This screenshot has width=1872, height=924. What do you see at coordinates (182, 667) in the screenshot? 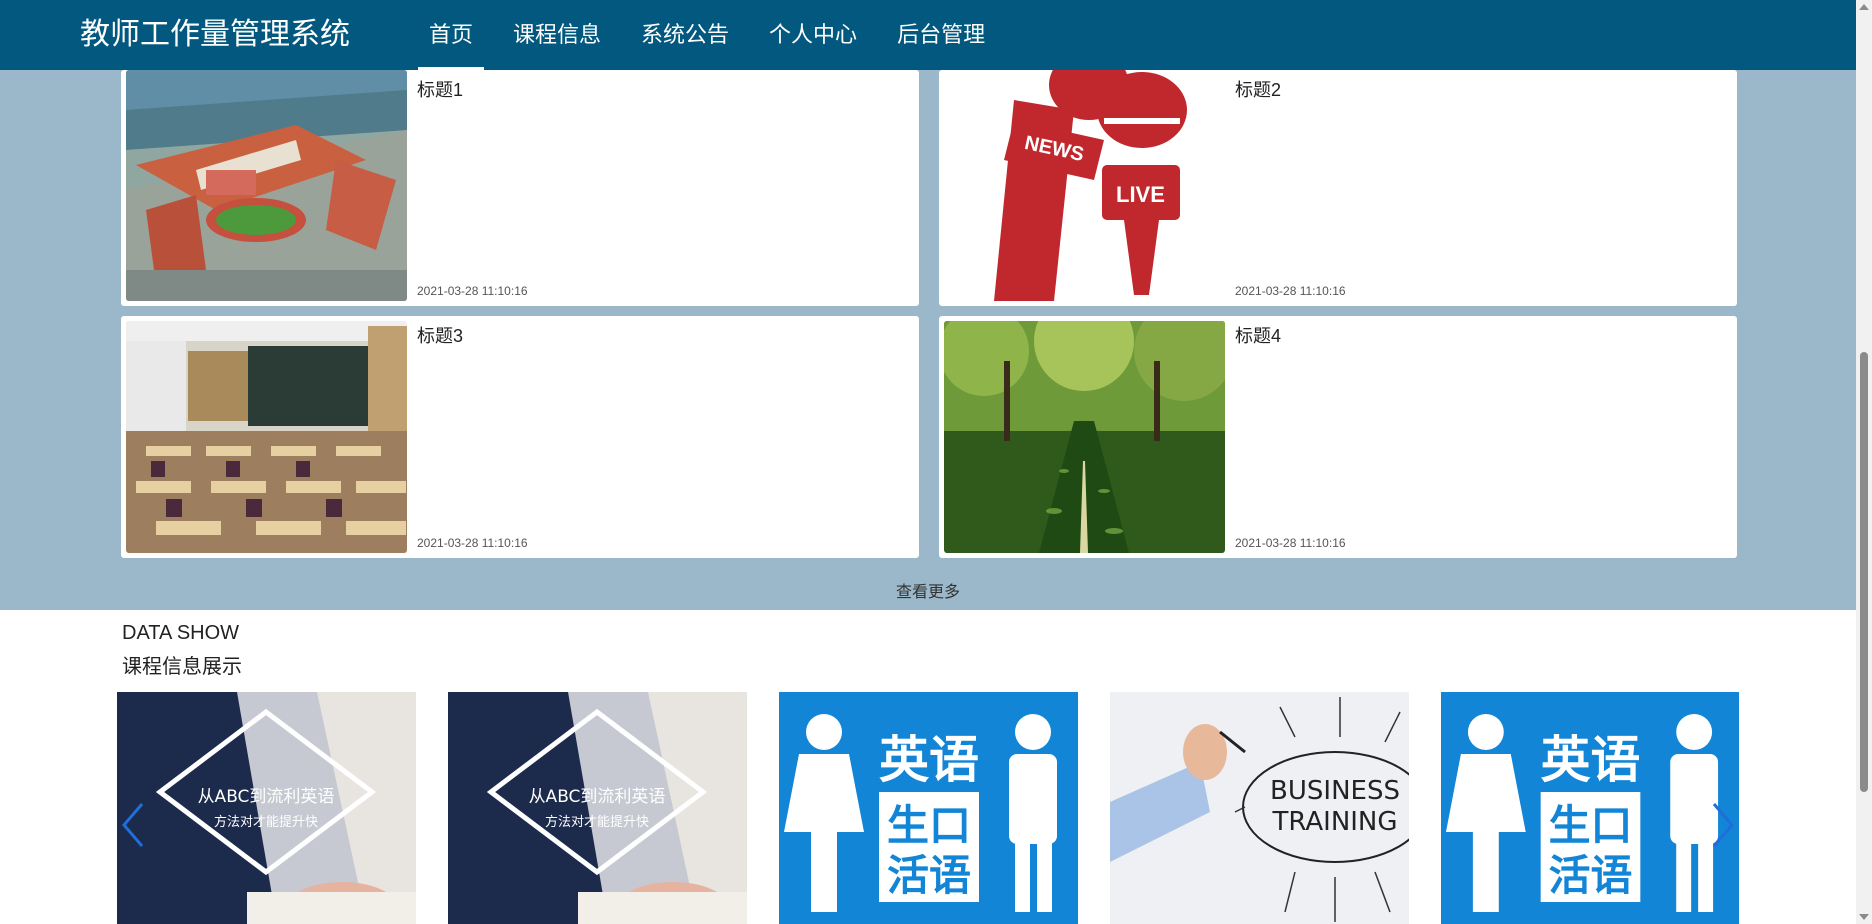
I see `data-show-subtitle: 课程信息展示` at bounding box center [182, 667].